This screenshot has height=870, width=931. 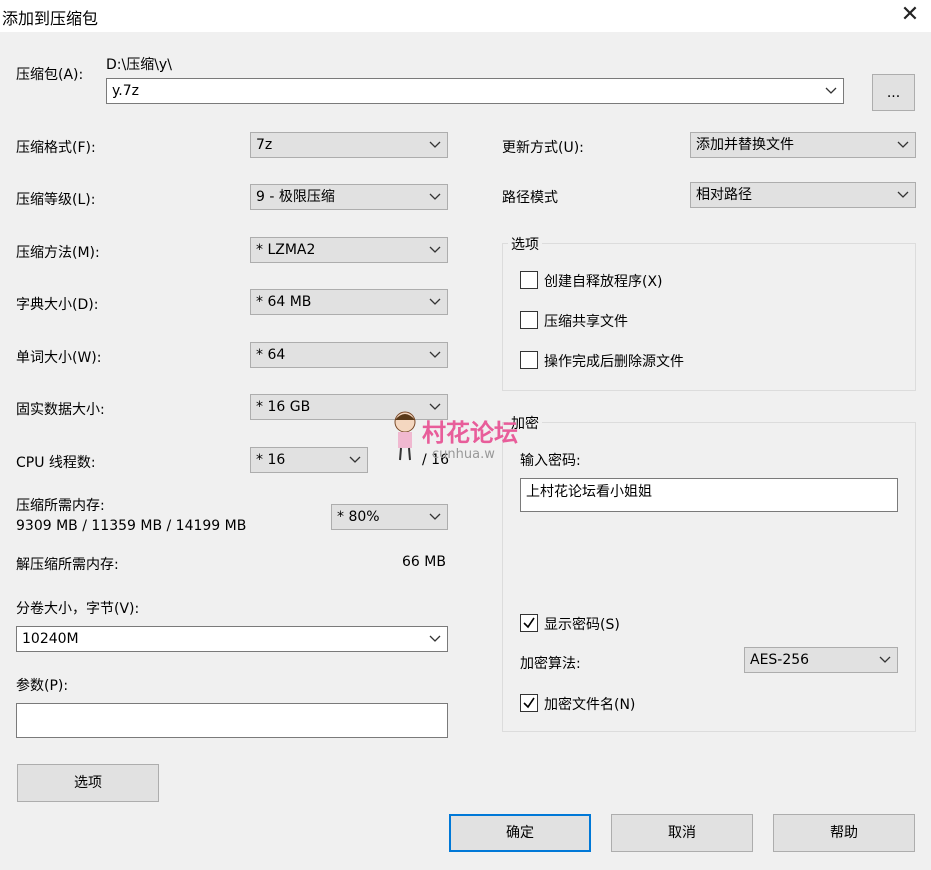 I want to click on threads-label: CPU 线程数:, so click(x=56, y=463).